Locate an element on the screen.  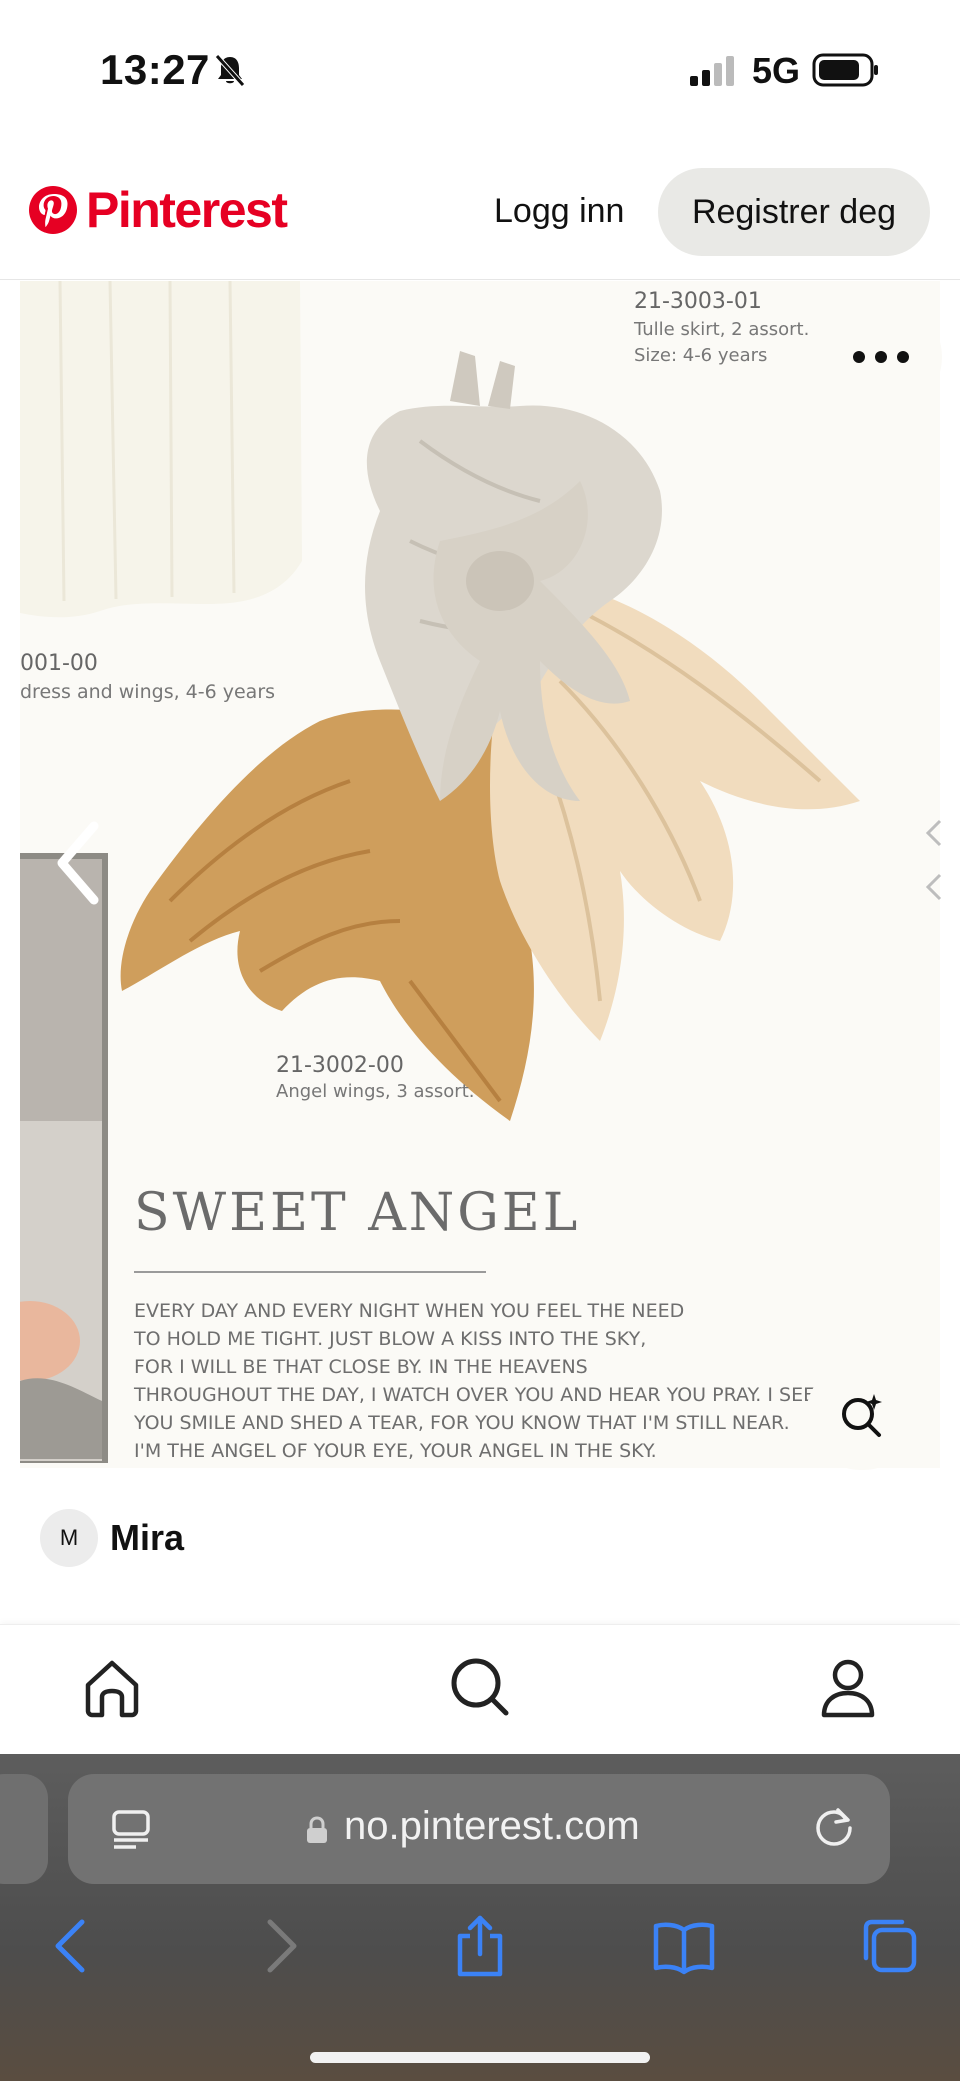
back-icon is located at coordinates (72, 1946).